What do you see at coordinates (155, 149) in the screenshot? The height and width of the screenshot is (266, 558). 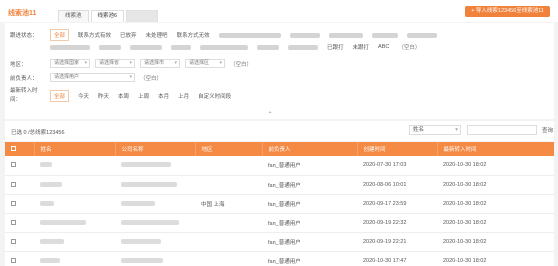 I see `col-company: 公司名称` at bounding box center [155, 149].